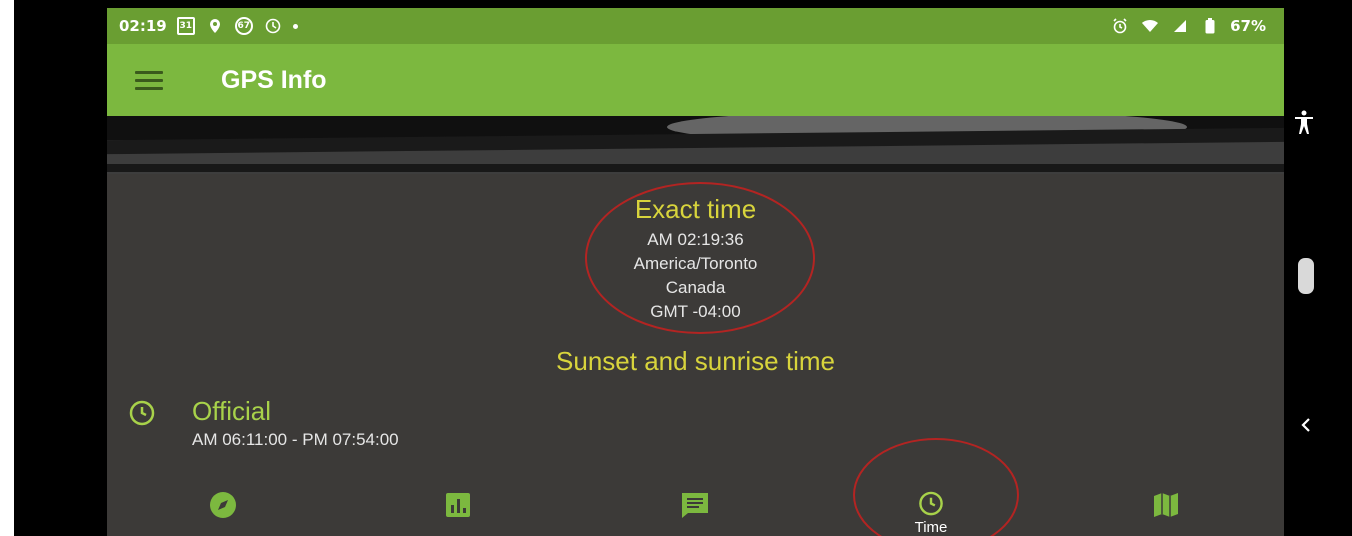 The height and width of the screenshot is (536, 1352). I want to click on badge-icon: 67, so click(243, 26).